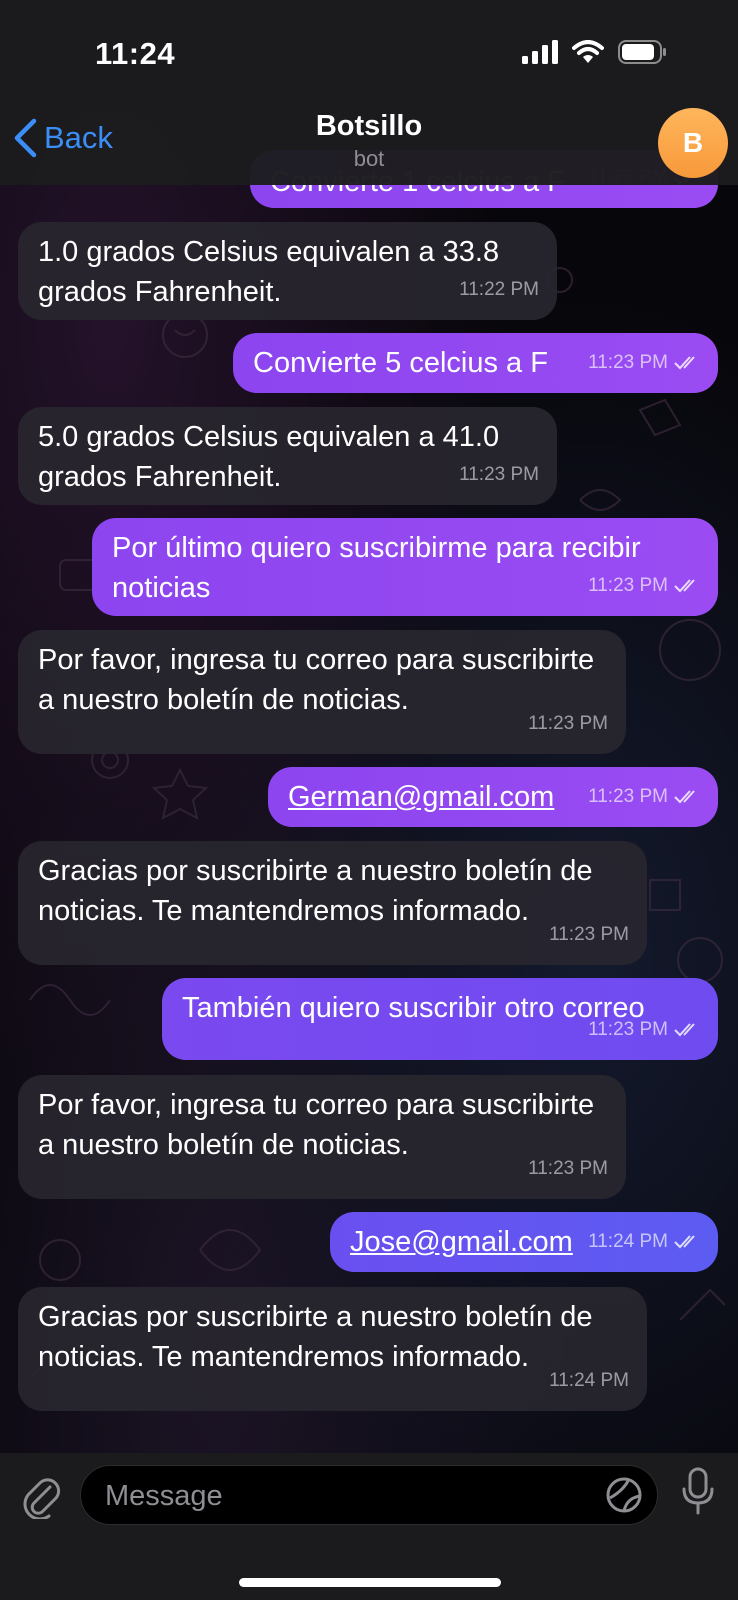 The width and height of the screenshot is (738, 1600). Describe the element at coordinates (642, 52) in the screenshot. I see `battery-icon` at that location.